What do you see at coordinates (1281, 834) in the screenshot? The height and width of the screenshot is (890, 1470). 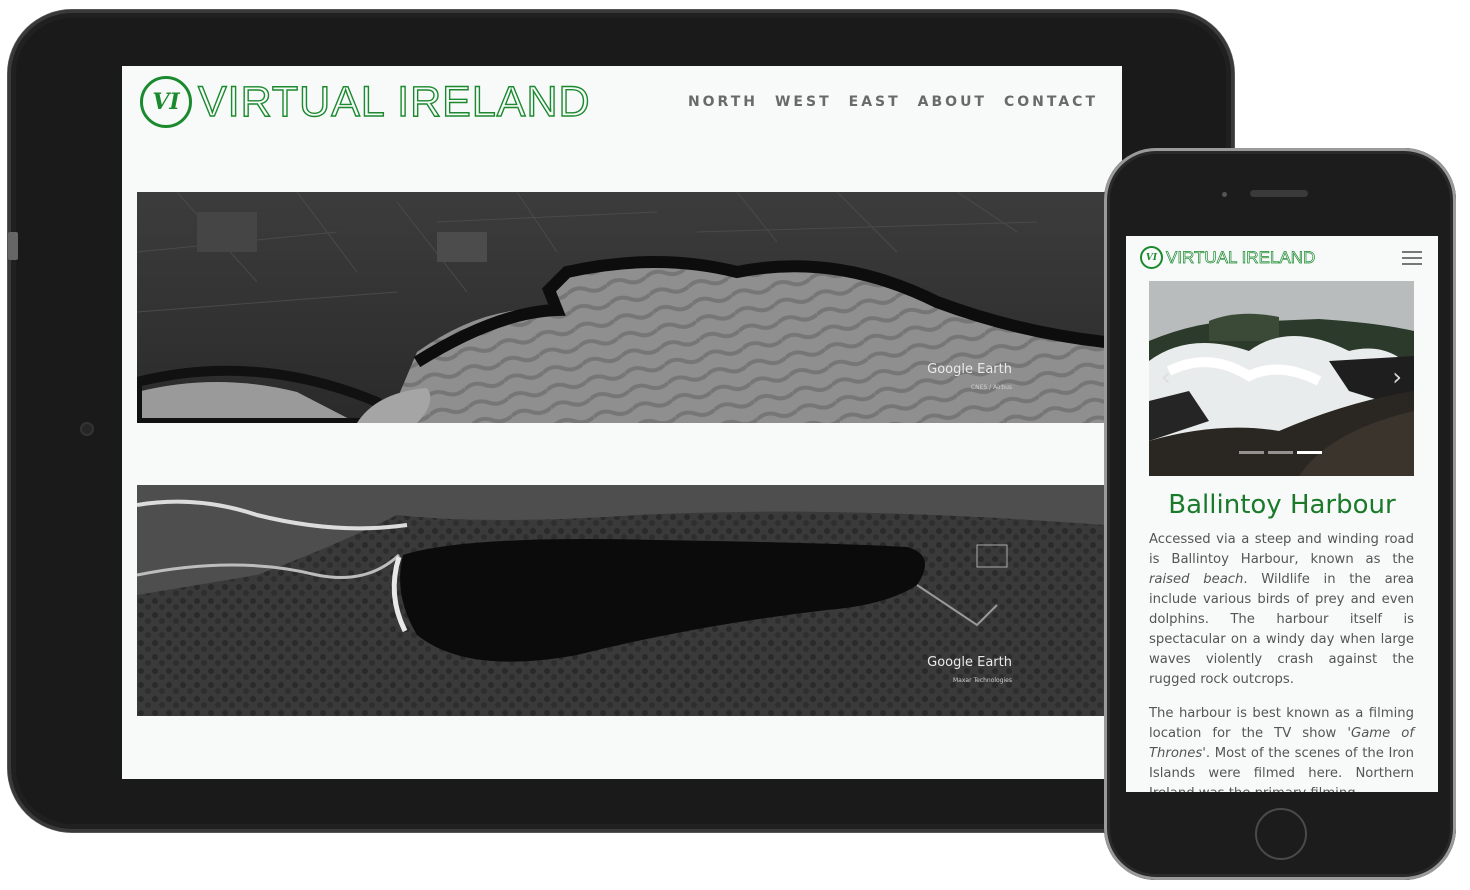 I see `home-button` at bounding box center [1281, 834].